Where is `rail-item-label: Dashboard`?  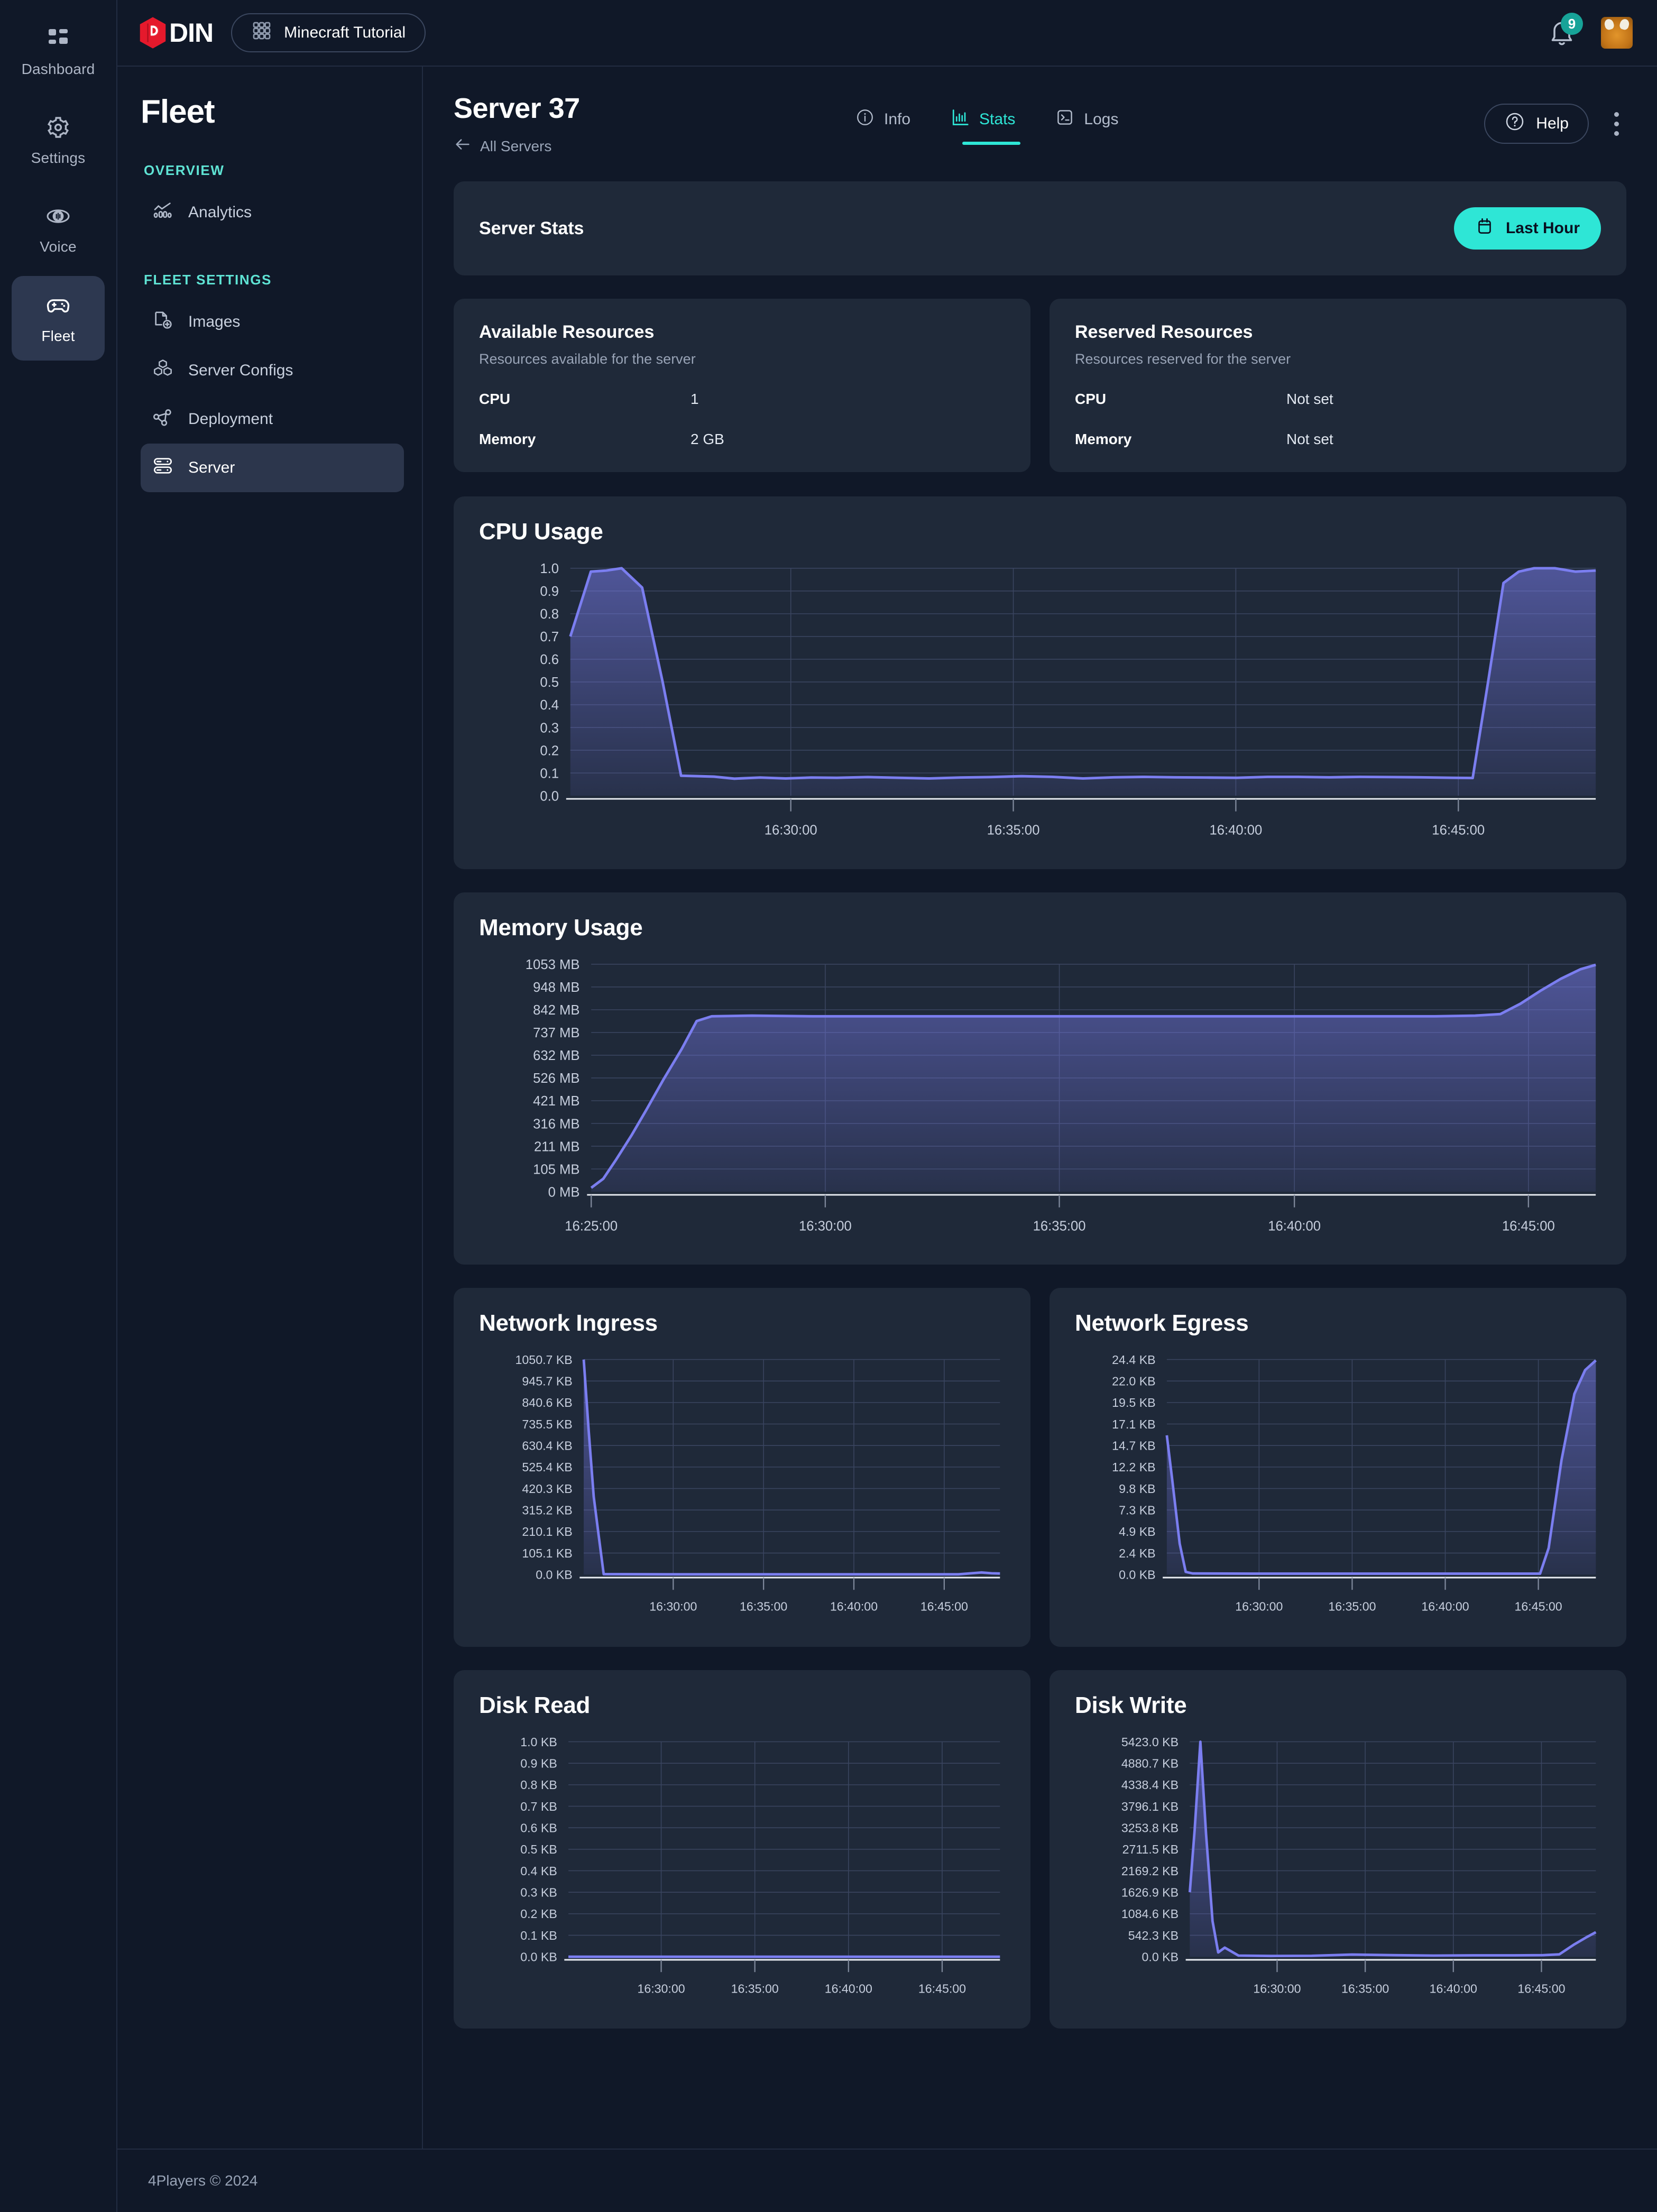
rail-item-label: Dashboard is located at coordinates (58, 69).